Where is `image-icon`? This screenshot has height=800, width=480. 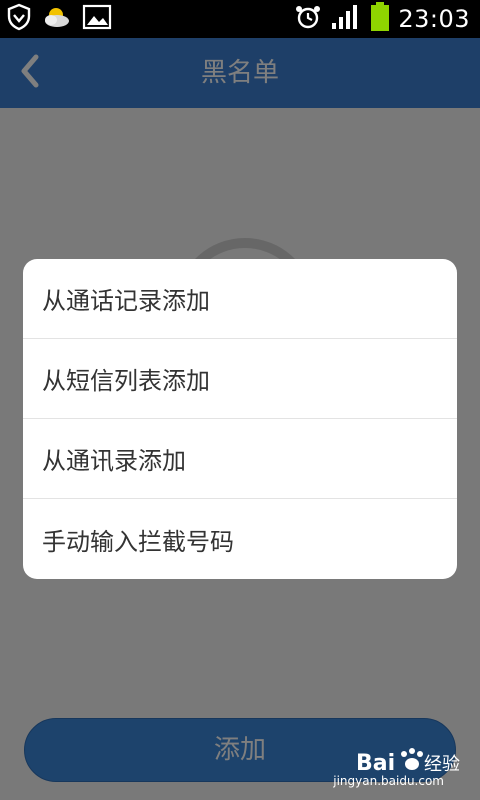 image-icon is located at coordinates (97, 19).